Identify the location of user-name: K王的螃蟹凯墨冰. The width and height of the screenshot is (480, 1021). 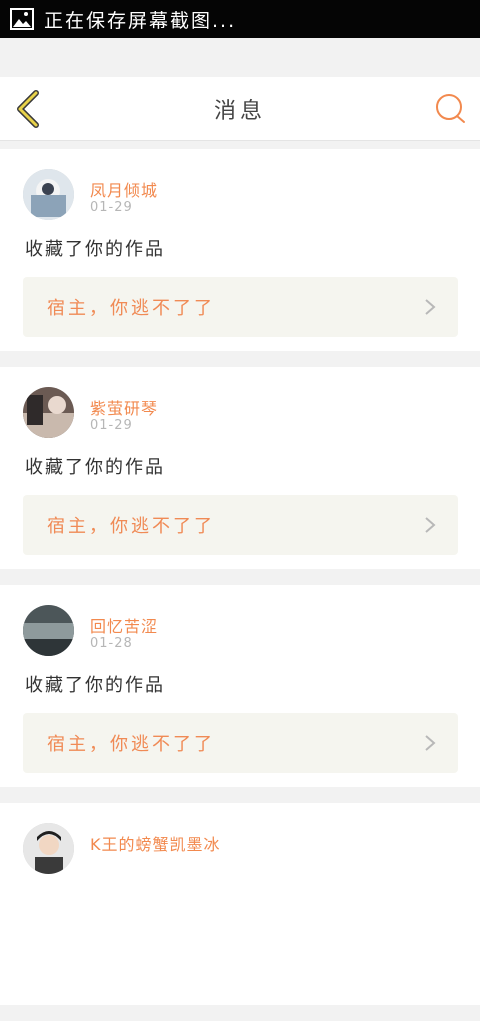
(155, 843).